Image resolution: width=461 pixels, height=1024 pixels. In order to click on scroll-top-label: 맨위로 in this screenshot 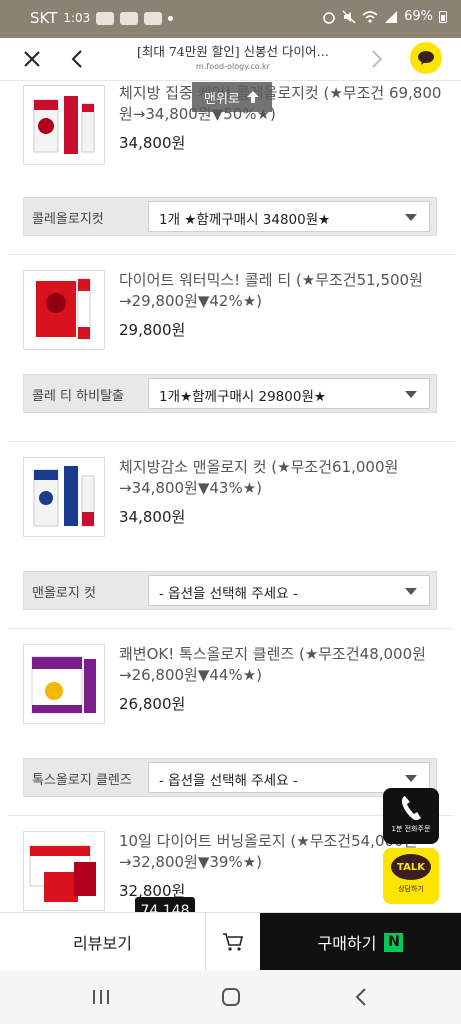, I will do `click(222, 99)`.